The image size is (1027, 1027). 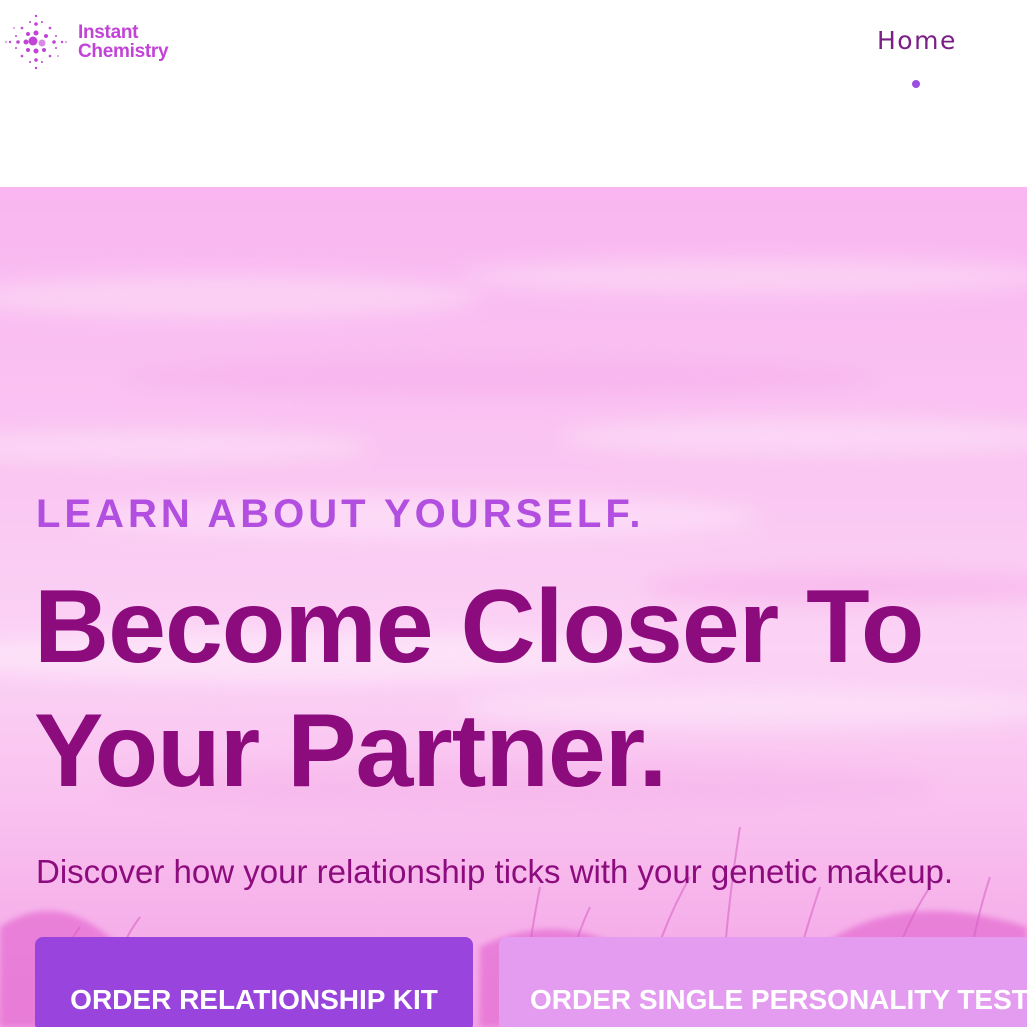 What do you see at coordinates (123, 51) in the screenshot?
I see `logo-line-2: Chemistry` at bounding box center [123, 51].